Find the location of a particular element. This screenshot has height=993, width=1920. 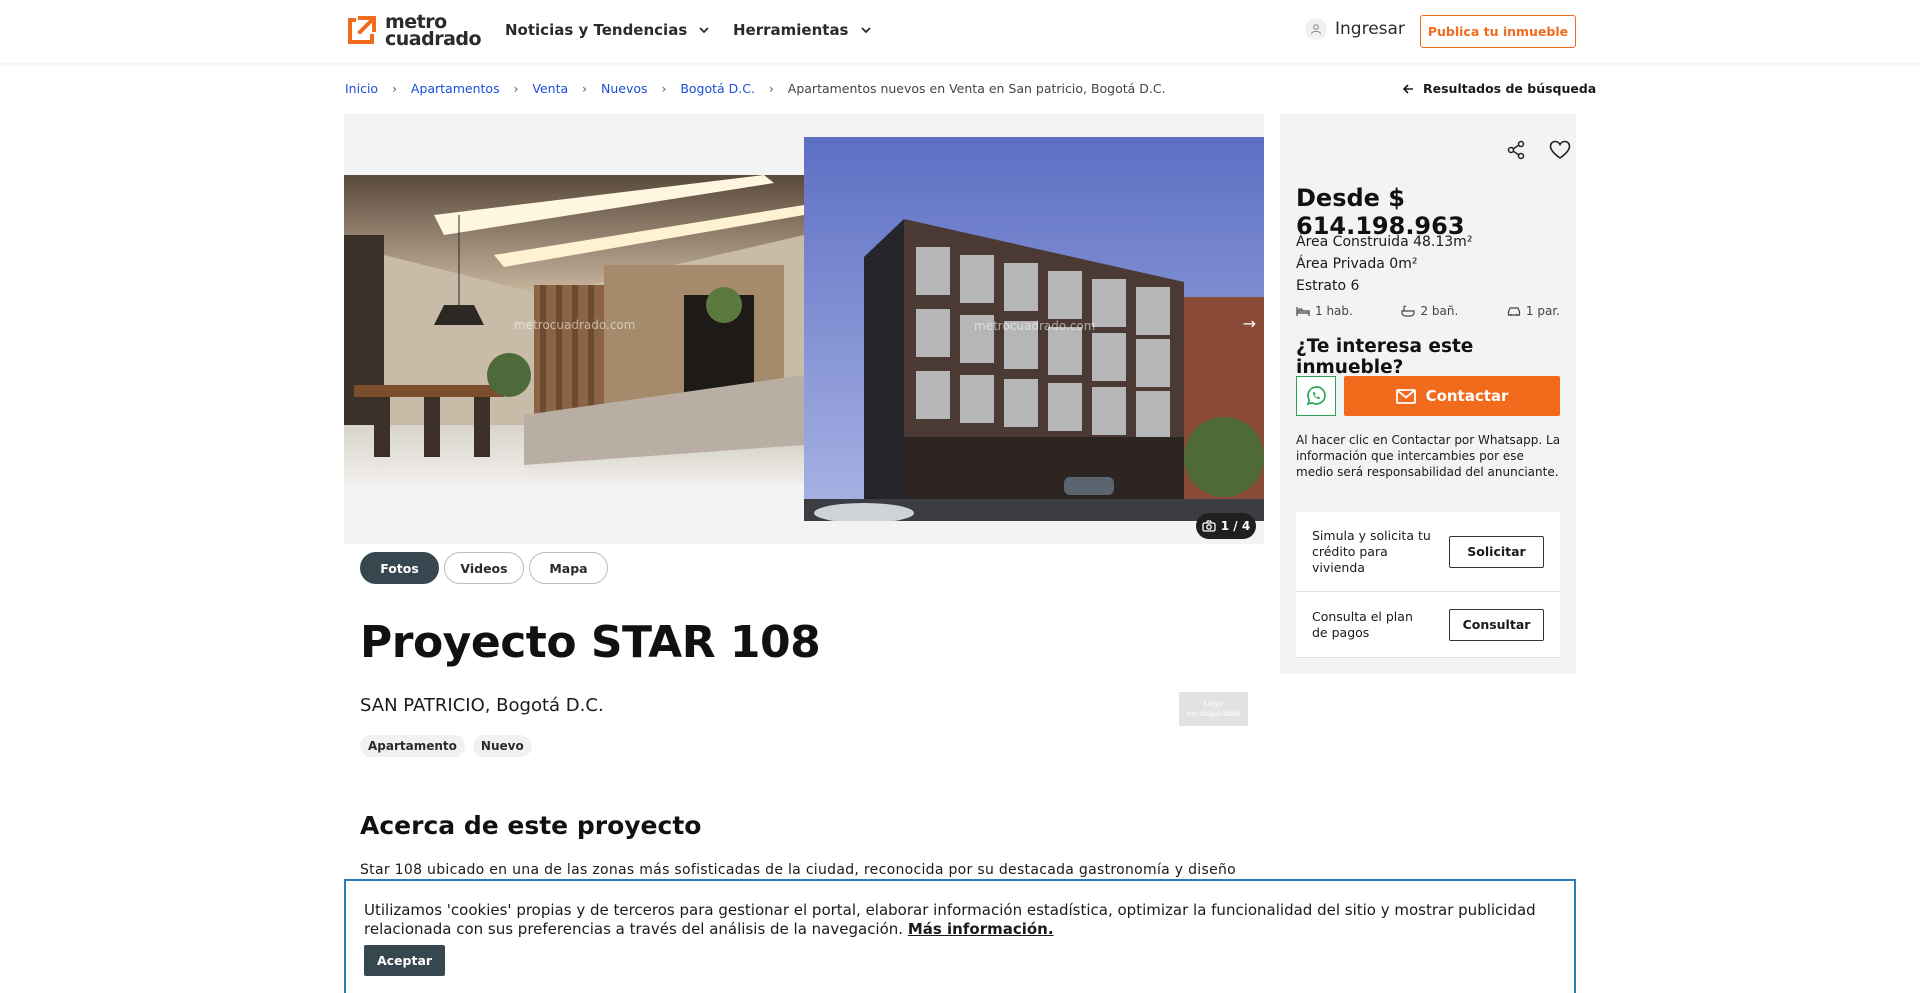

login-label: Ingresar is located at coordinates (1370, 29).